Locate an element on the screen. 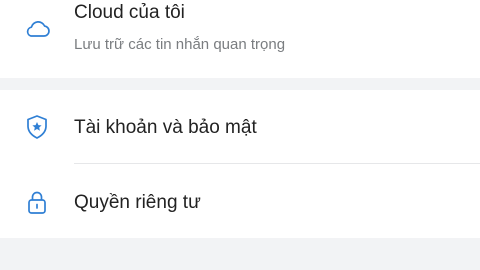 The height and width of the screenshot is (270, 480). shield-star-icon is located at coordinates (37, 127).